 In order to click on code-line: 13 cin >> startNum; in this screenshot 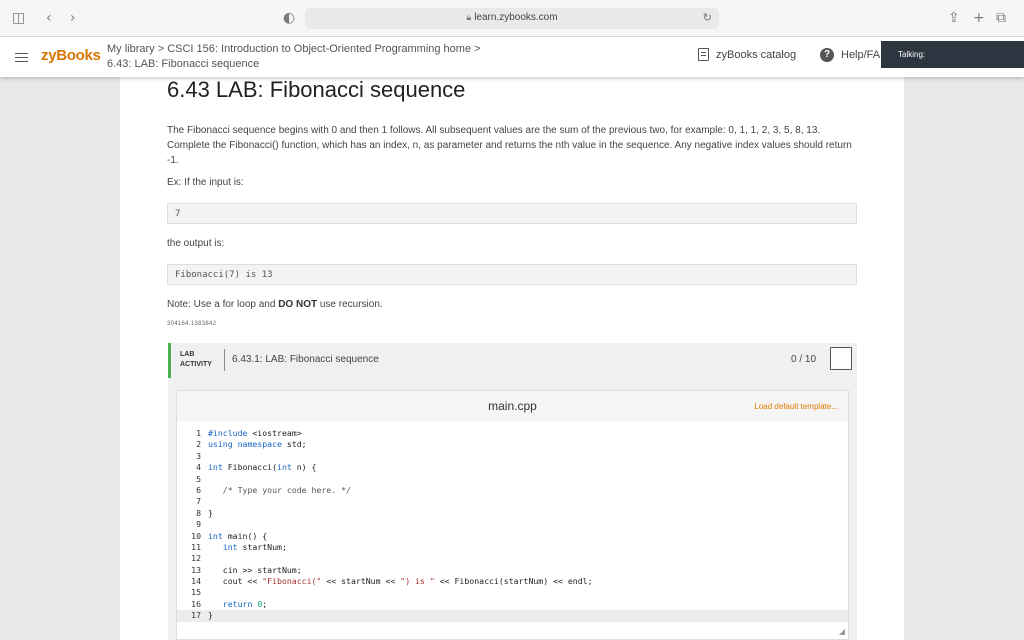, I will do `click(512, 570)`.